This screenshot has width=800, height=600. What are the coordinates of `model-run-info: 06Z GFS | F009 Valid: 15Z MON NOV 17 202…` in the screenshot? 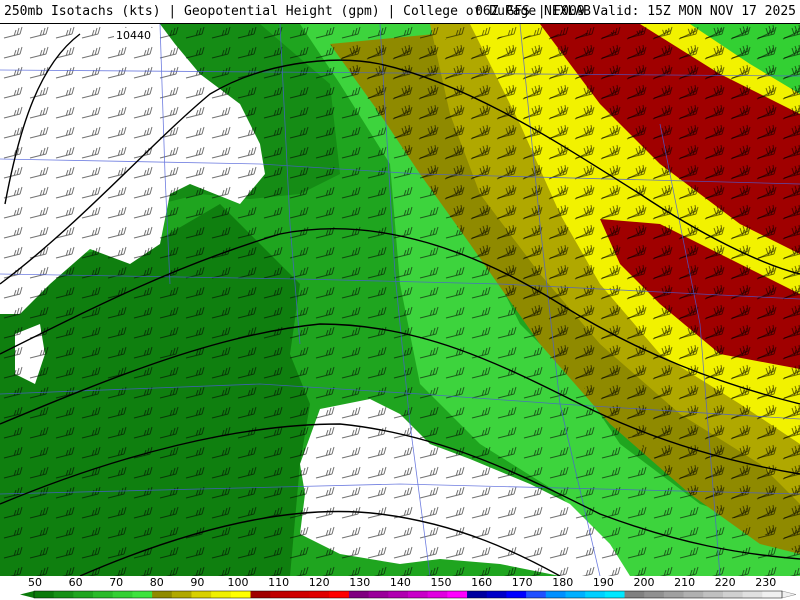 It's located at (635, 11).